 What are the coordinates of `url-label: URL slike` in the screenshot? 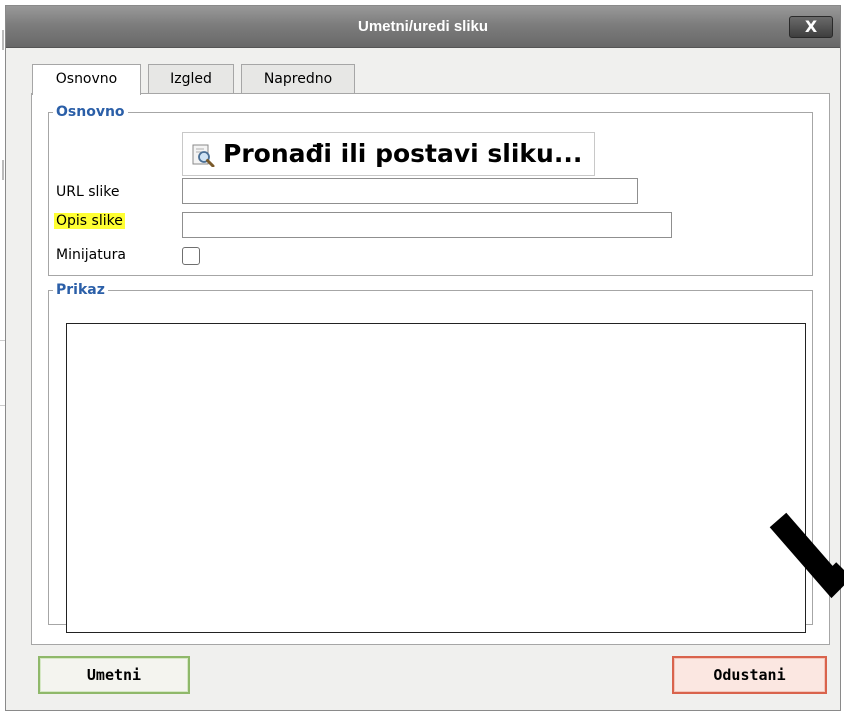 It's located at (88, 192).